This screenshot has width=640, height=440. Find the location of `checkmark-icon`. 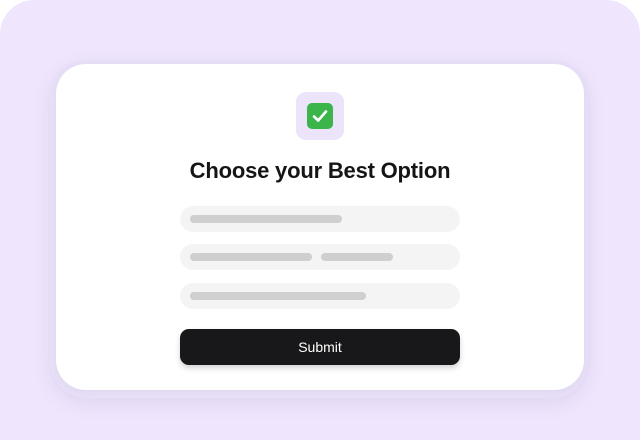

checkmark-icon is located at coordinates (320, 116).